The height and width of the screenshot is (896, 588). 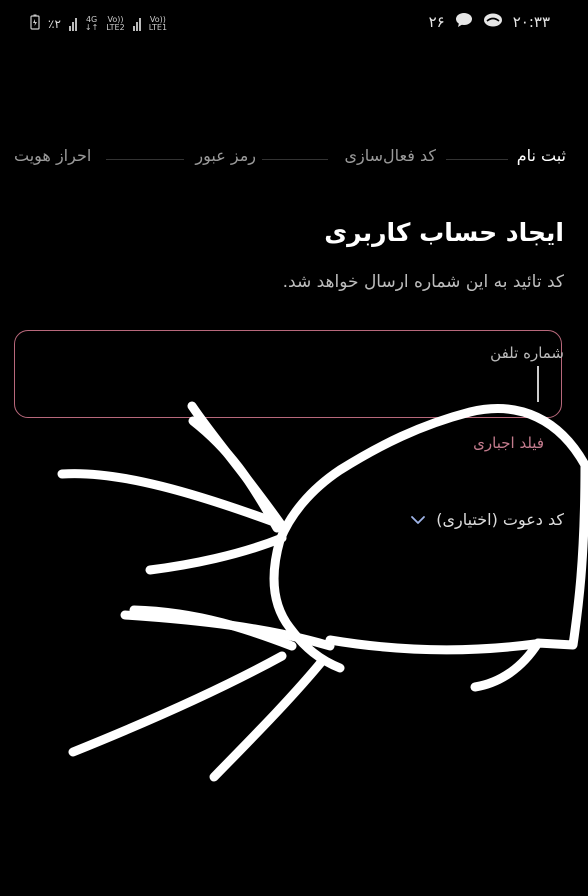 I want to click on page-subtitle: کد تائید به این شماره ارسال خواهد شد., so click(x=423, y=282).